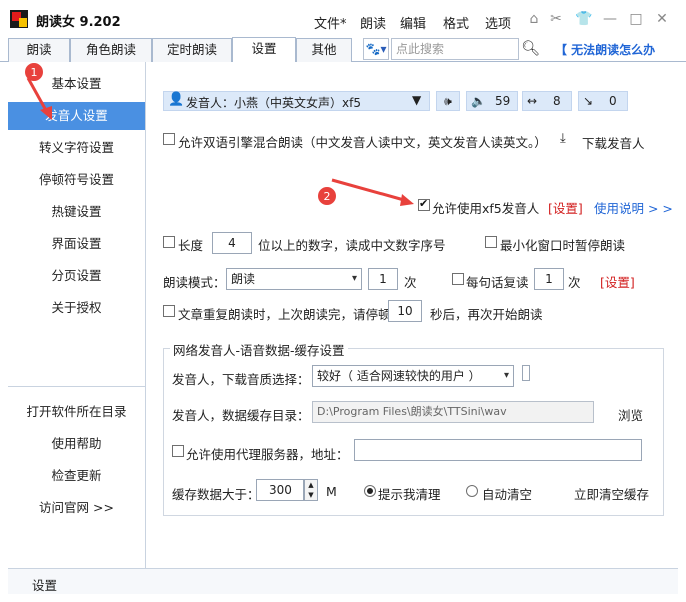 This screenshot has height=602, width=686. I want to click on speed-value: 59, so click(503, 101).